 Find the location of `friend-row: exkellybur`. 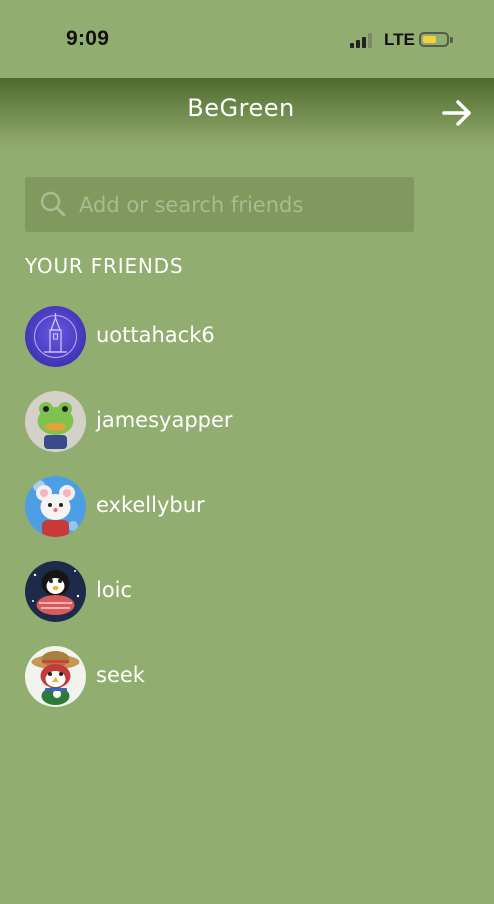

friend-row: exkellybur is located at coordinates (245, 518).